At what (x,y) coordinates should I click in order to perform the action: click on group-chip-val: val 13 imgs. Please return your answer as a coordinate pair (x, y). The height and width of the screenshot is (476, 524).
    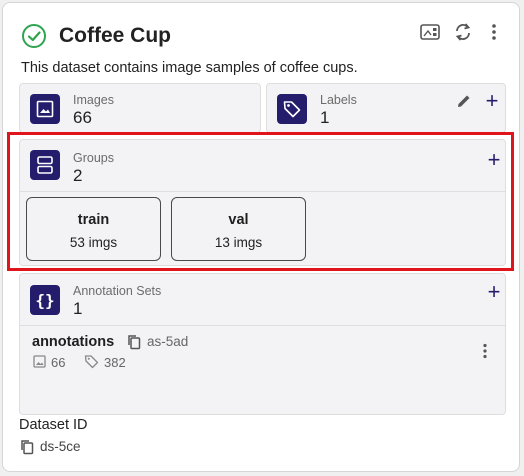
    Looking at the image, I should click on (238, 229).